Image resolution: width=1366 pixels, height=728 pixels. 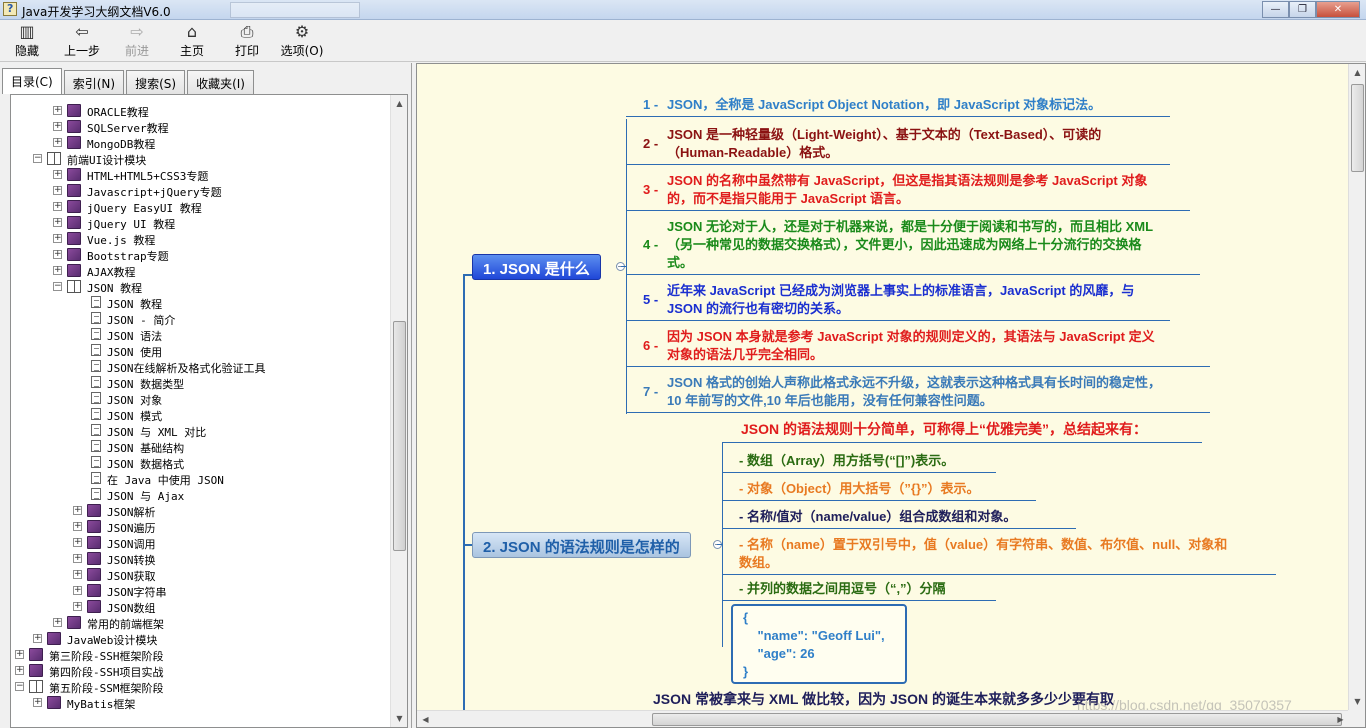 I want to click on scroll-right-arrow-icon: ▶, so click(x=1340, y=719).